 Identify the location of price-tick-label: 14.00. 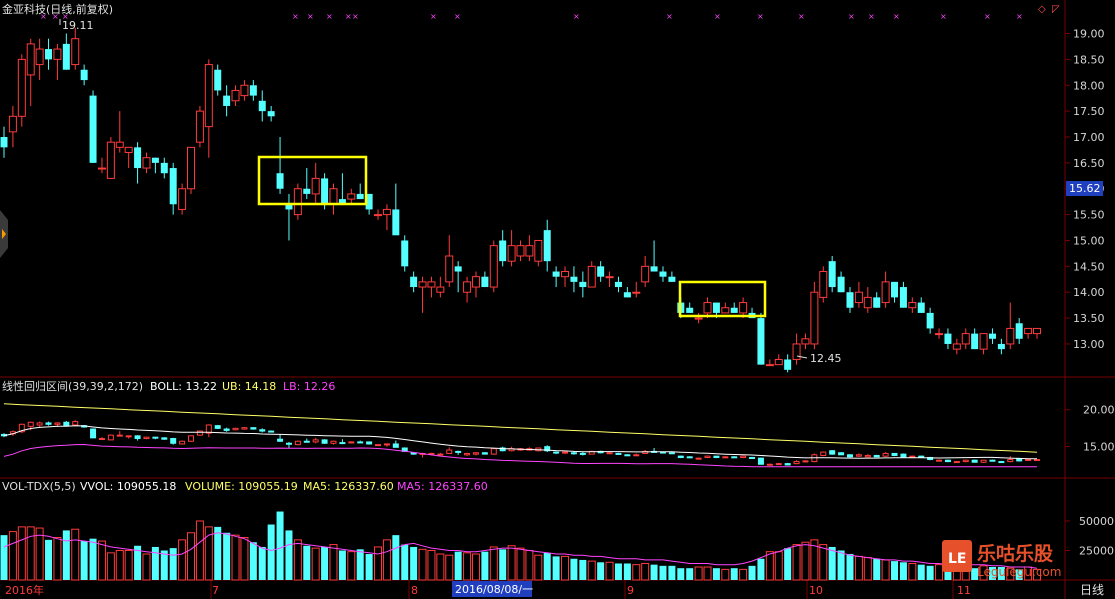
(1089, 292).